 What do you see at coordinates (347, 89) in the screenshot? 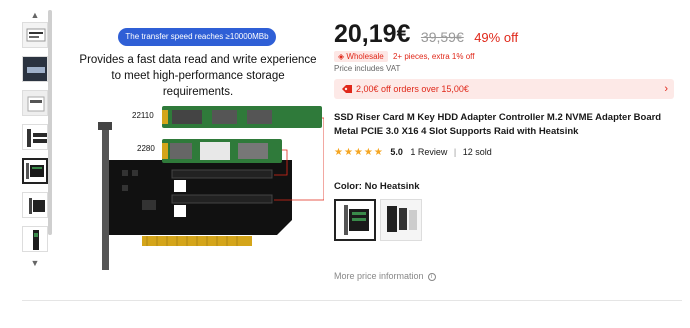
I see `coupon-tag-icon` at bounding box center [347, 89].